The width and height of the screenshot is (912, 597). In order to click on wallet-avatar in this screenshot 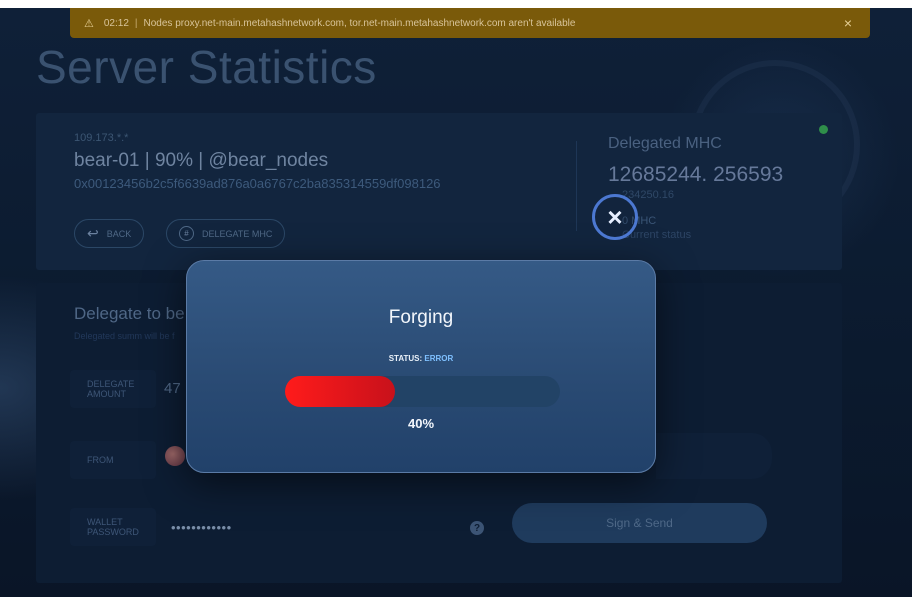, I will do `click(175, 456)`.